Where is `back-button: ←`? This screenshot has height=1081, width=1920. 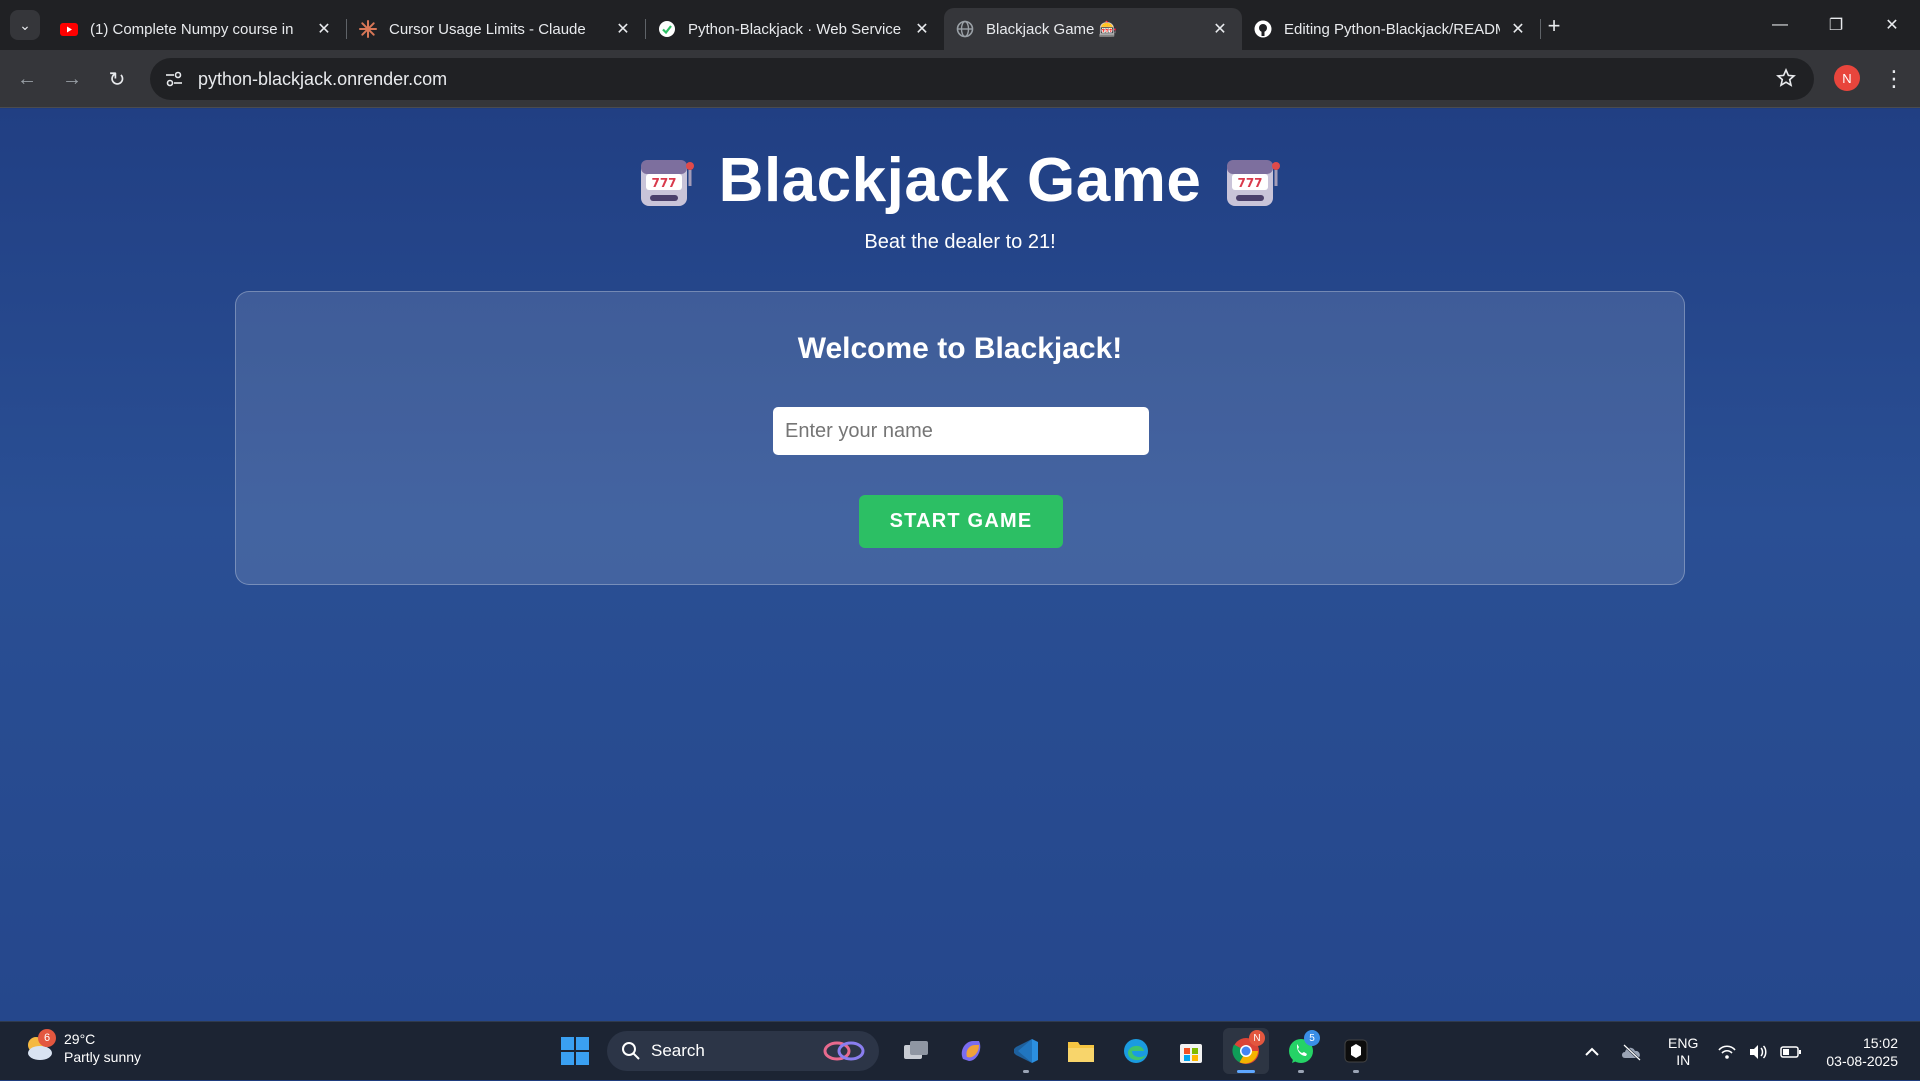
back-button: ← is located at coordinates (27, 79).